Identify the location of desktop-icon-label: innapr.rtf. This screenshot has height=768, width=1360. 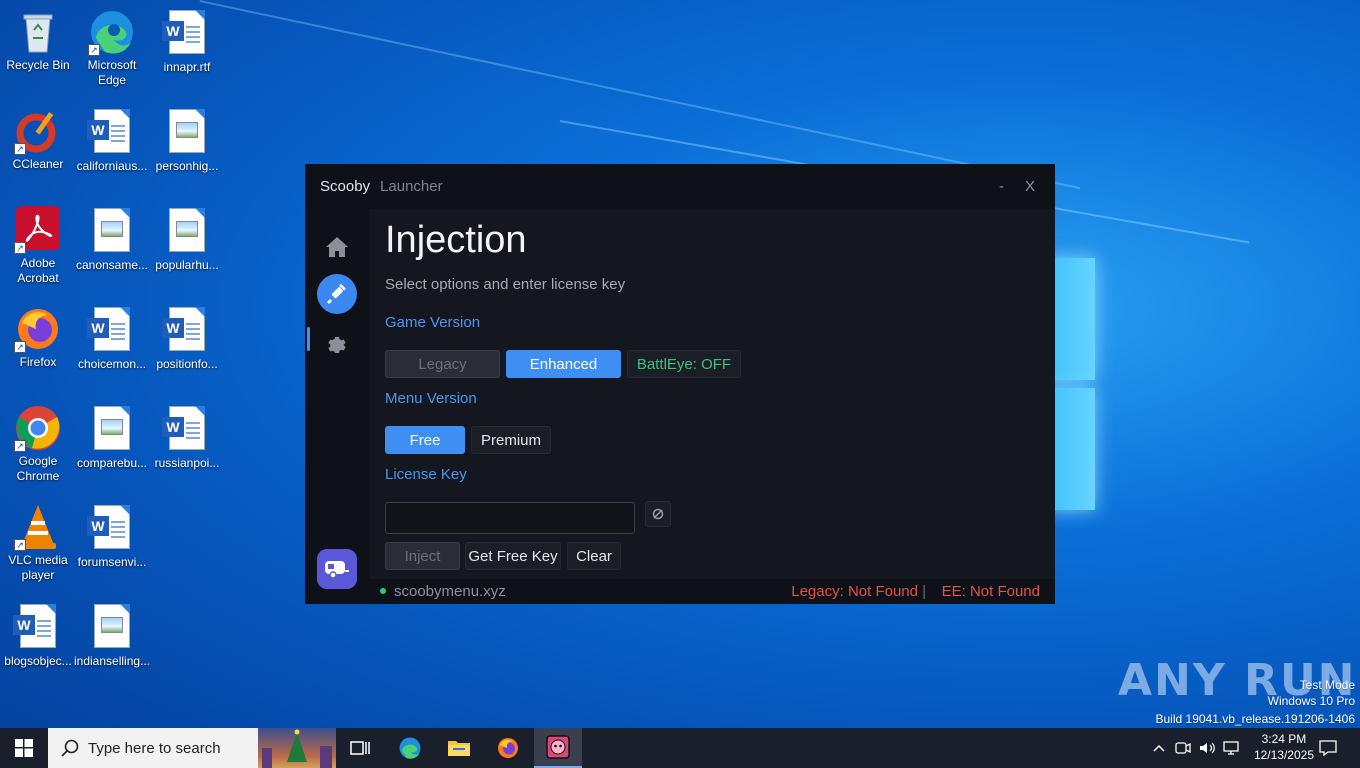
(187, 67).